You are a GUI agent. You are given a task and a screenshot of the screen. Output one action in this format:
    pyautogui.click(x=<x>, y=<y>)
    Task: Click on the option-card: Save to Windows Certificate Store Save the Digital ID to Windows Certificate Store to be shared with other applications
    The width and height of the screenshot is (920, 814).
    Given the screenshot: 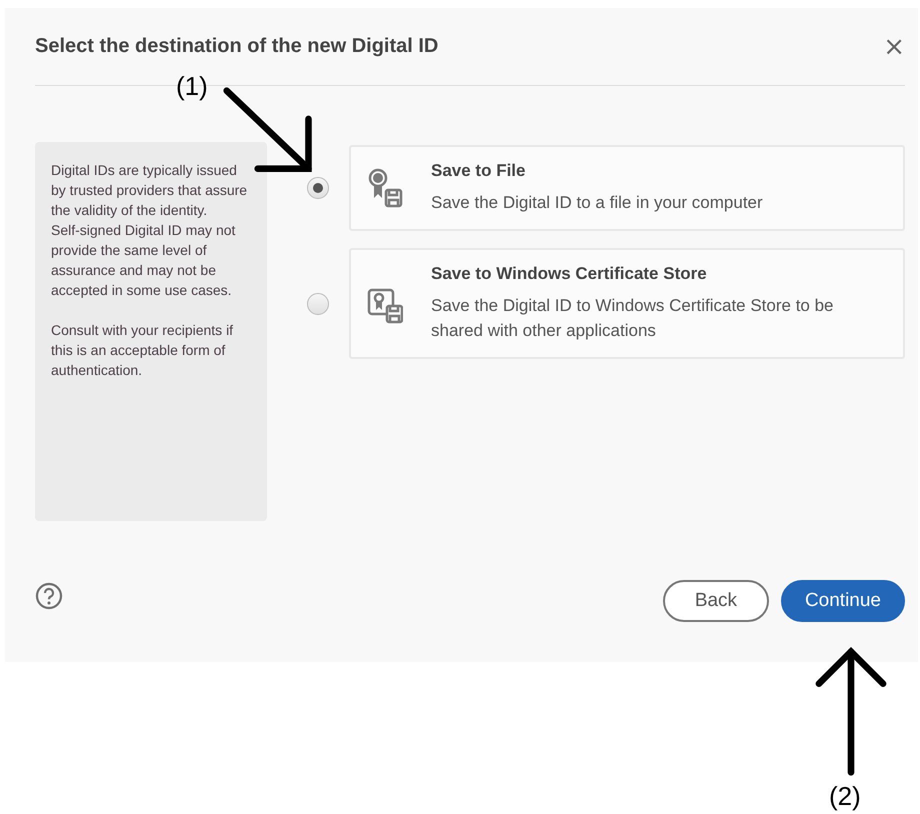 What is the action you would take?
    pyautogui.click(x=627, y=303)
    